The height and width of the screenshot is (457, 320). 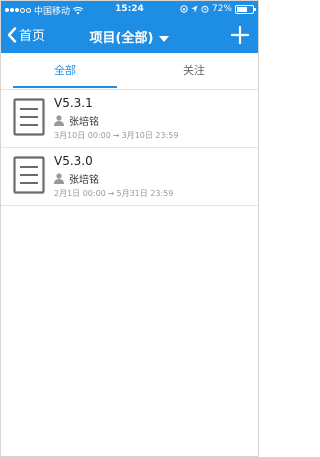 What do you see at coordinates (240, 35) in the screenshot?
I see `plus-icon` at bounding box center [240, 35].